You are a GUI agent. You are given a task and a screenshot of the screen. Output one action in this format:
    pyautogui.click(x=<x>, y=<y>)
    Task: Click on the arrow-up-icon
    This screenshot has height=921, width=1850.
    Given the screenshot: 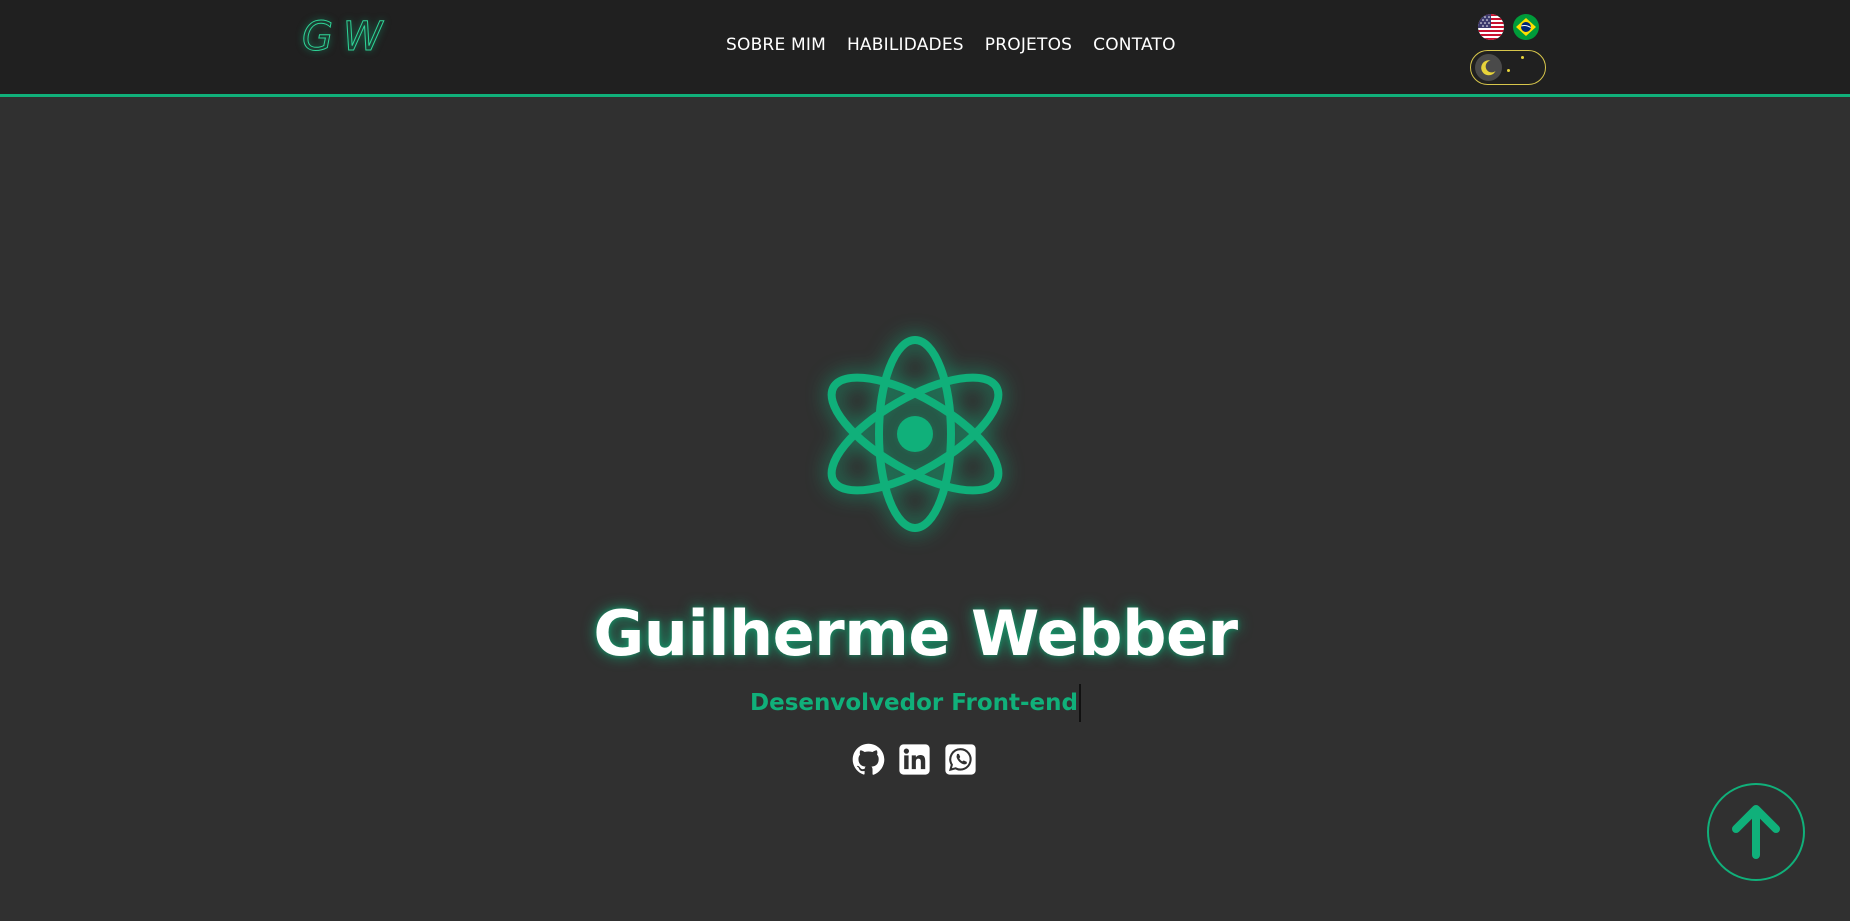 What is the action you would take?
    pyautogui.click(x=1756, y=832)
    